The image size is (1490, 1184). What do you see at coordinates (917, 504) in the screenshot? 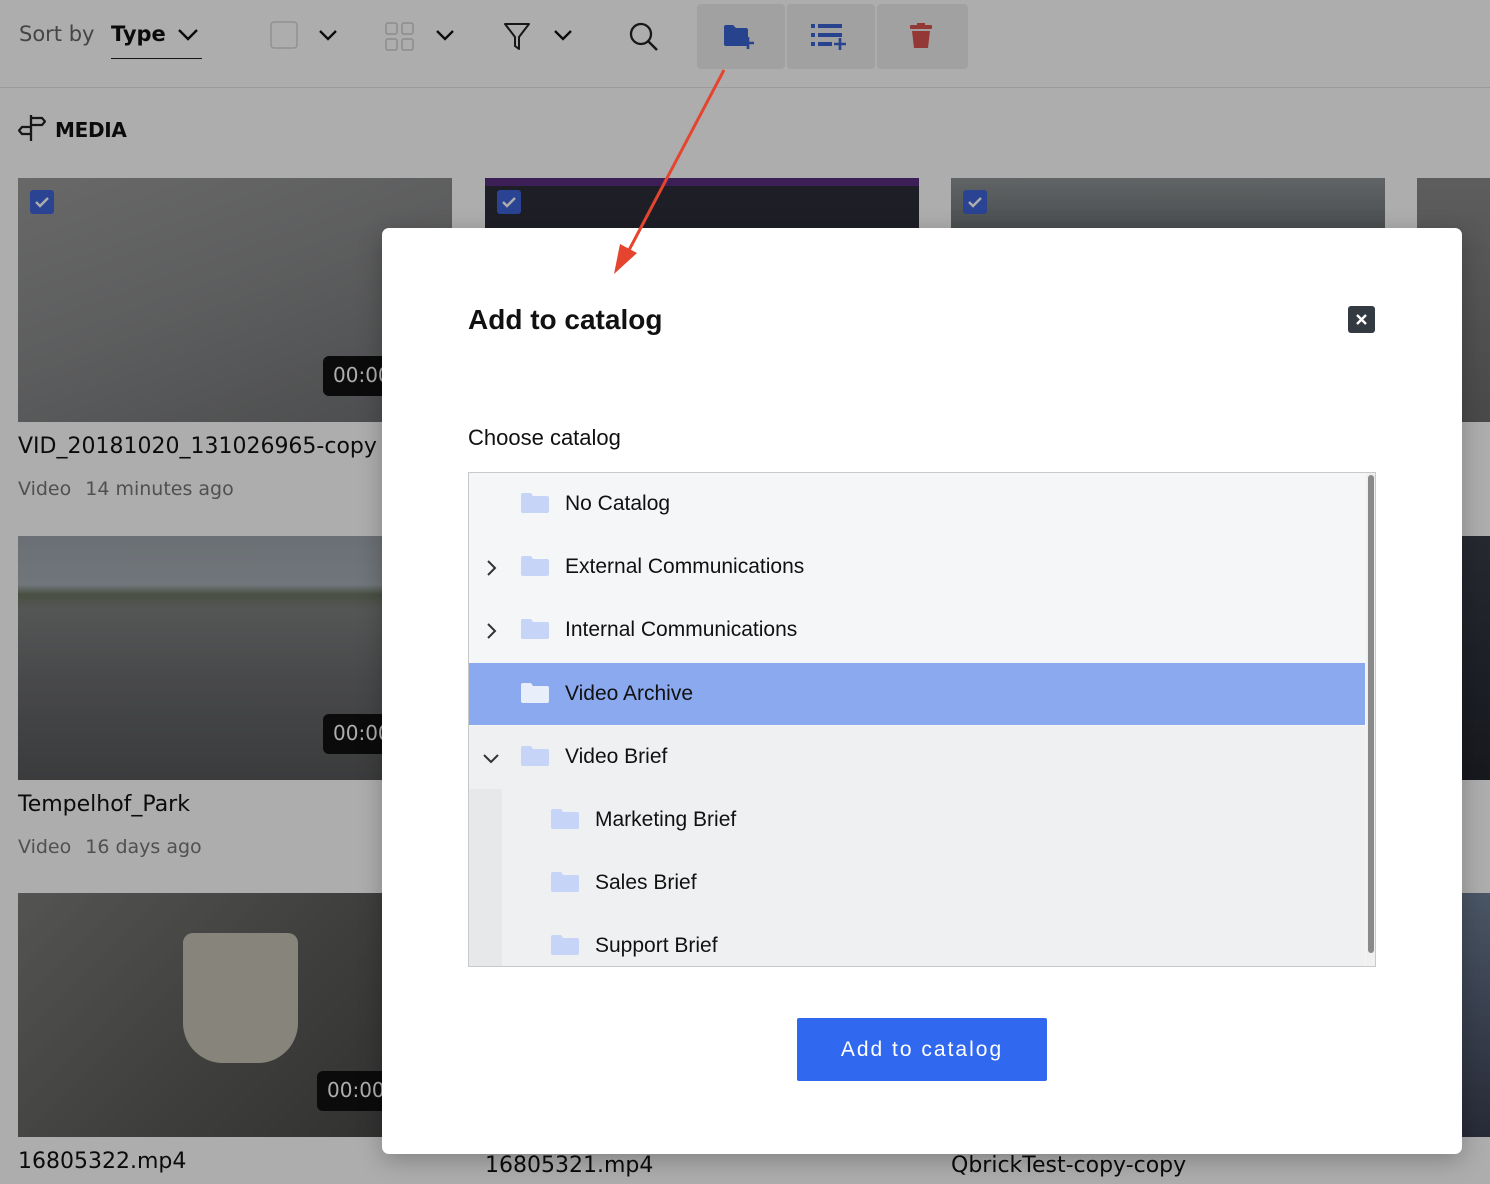
I see `catalog-item-no-catalog: No Catalog` at bounding box center [917, 504].